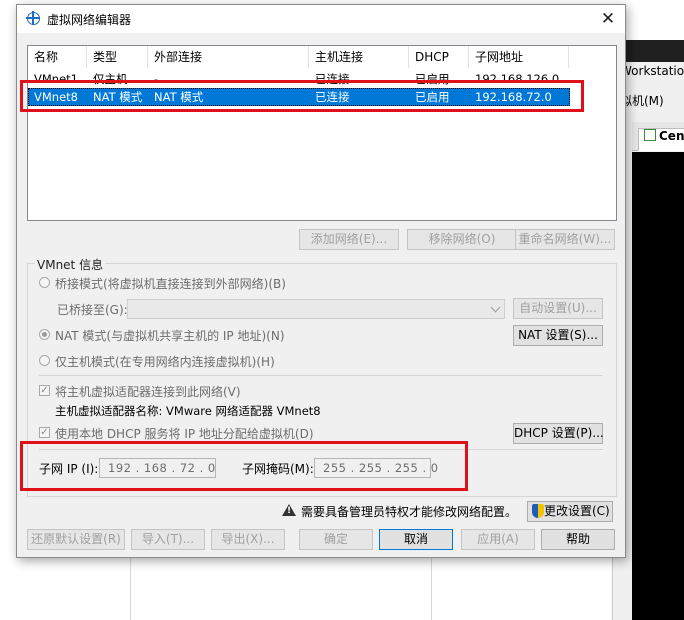 Image resolution: width=684 pixels, height=620 pixels. Describe the element at coordinates (359, 57) in the screenshot. I see `column-header-host: 主机连接` at that location.